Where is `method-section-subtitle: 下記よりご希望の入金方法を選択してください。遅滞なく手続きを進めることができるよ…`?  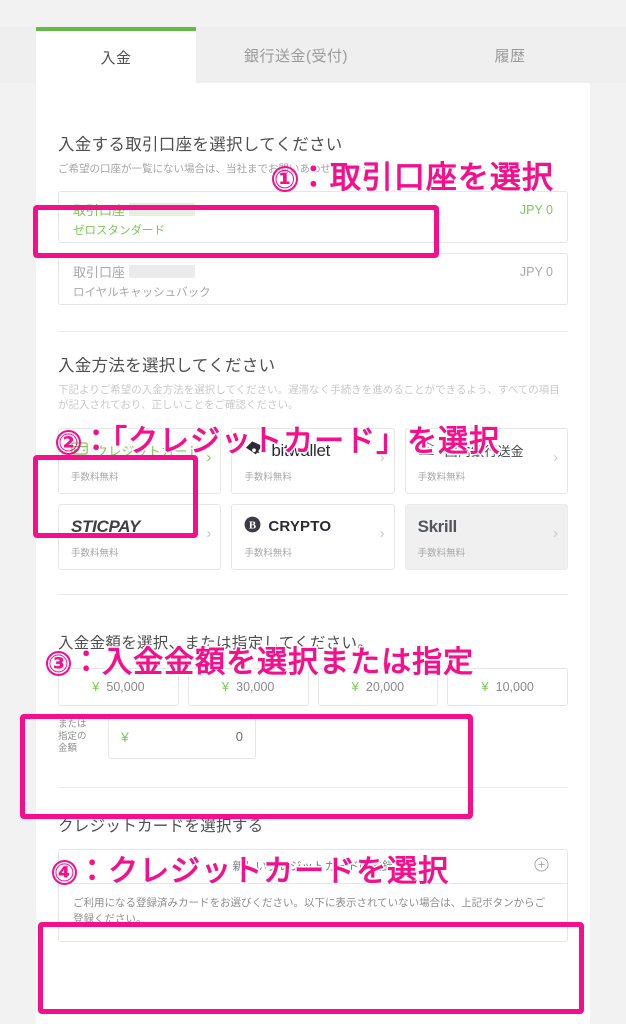
method-section-subtitle: 下記よりご希望の入金方法を選択してください。遅滞なく手続きを進めることができるよ… is located at coordinates (309, 398).